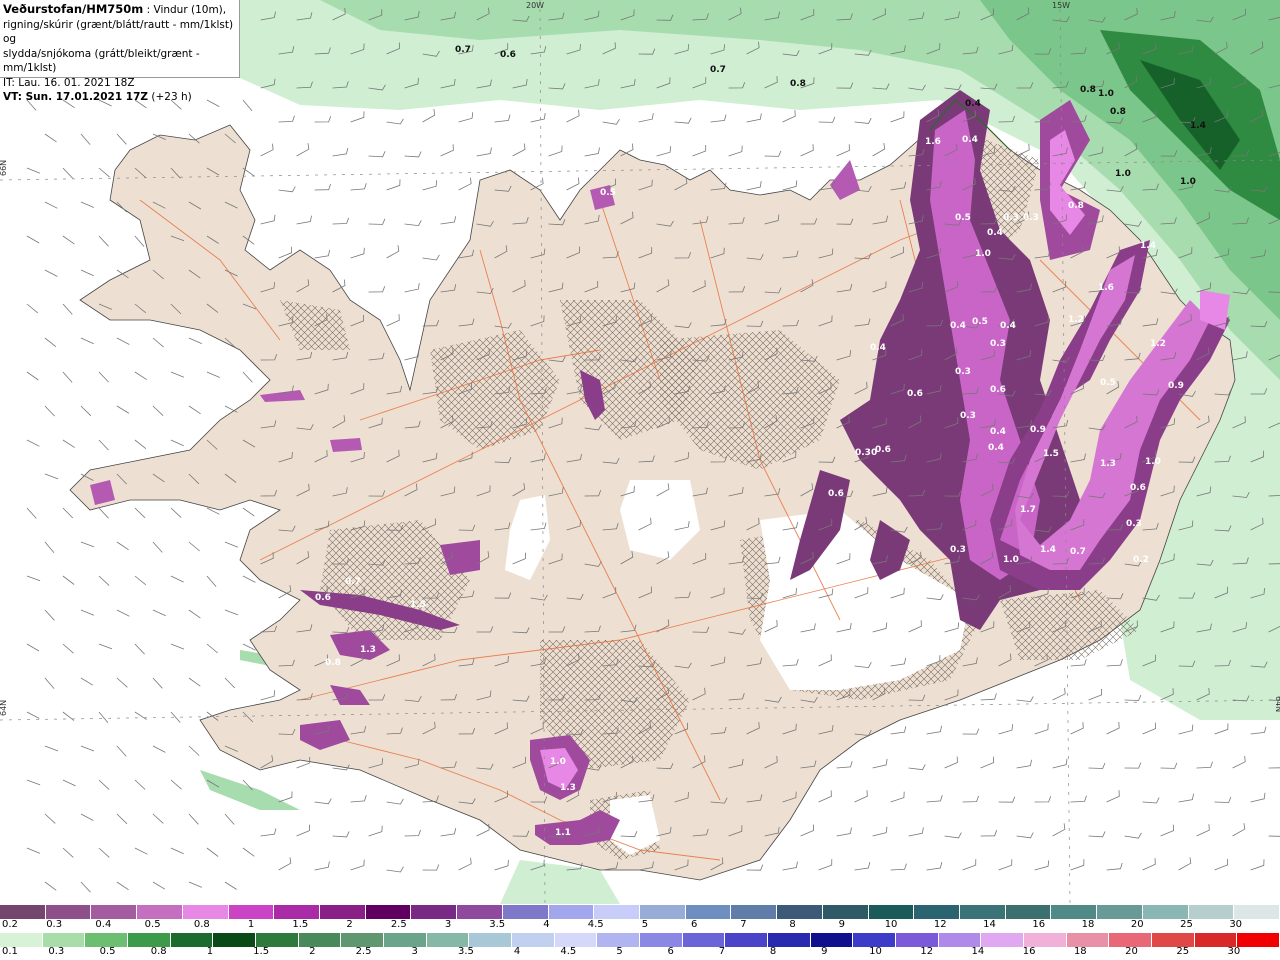 Image resolution: width=1280 pixels, height=960 pixels. I want to click on precip-value: 1.5, so click(1051, 454).